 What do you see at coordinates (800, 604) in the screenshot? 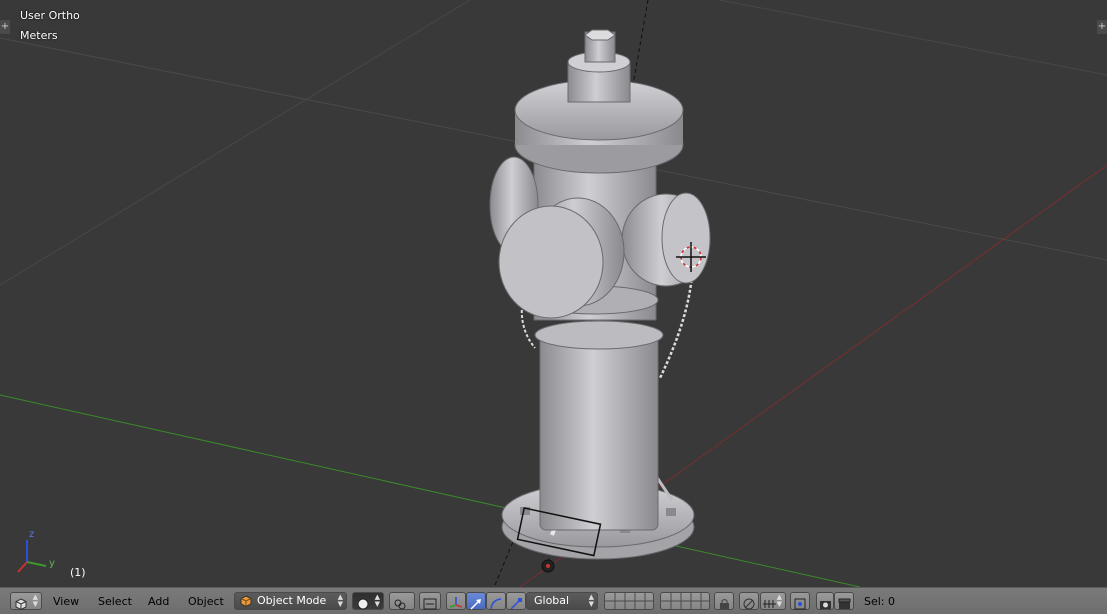
I see `snap-target-icon` at bounding box center [800, 604].